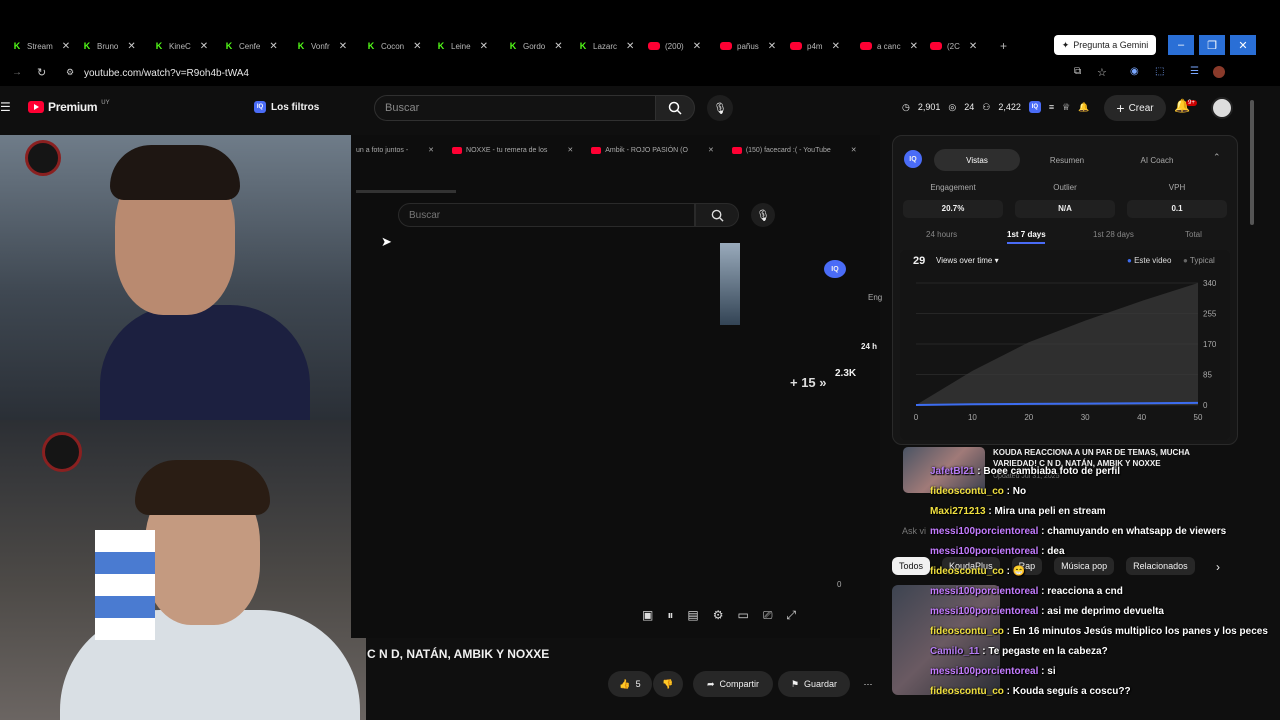 This screenshot has height=720, width=1280. Describe the element at coordinates (41, 72) in the screenshot. I see `reload-icon: ↻` at that location.